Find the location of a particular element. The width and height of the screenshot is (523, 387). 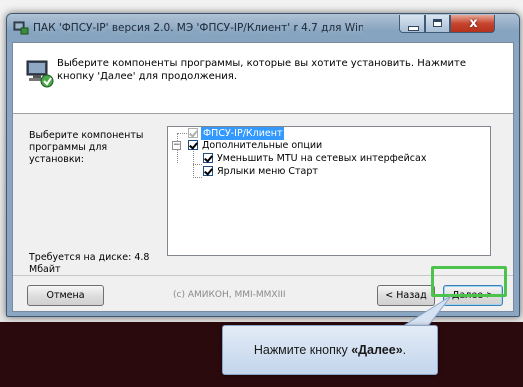

computer-install-icon is located at coordinates (40, 74).